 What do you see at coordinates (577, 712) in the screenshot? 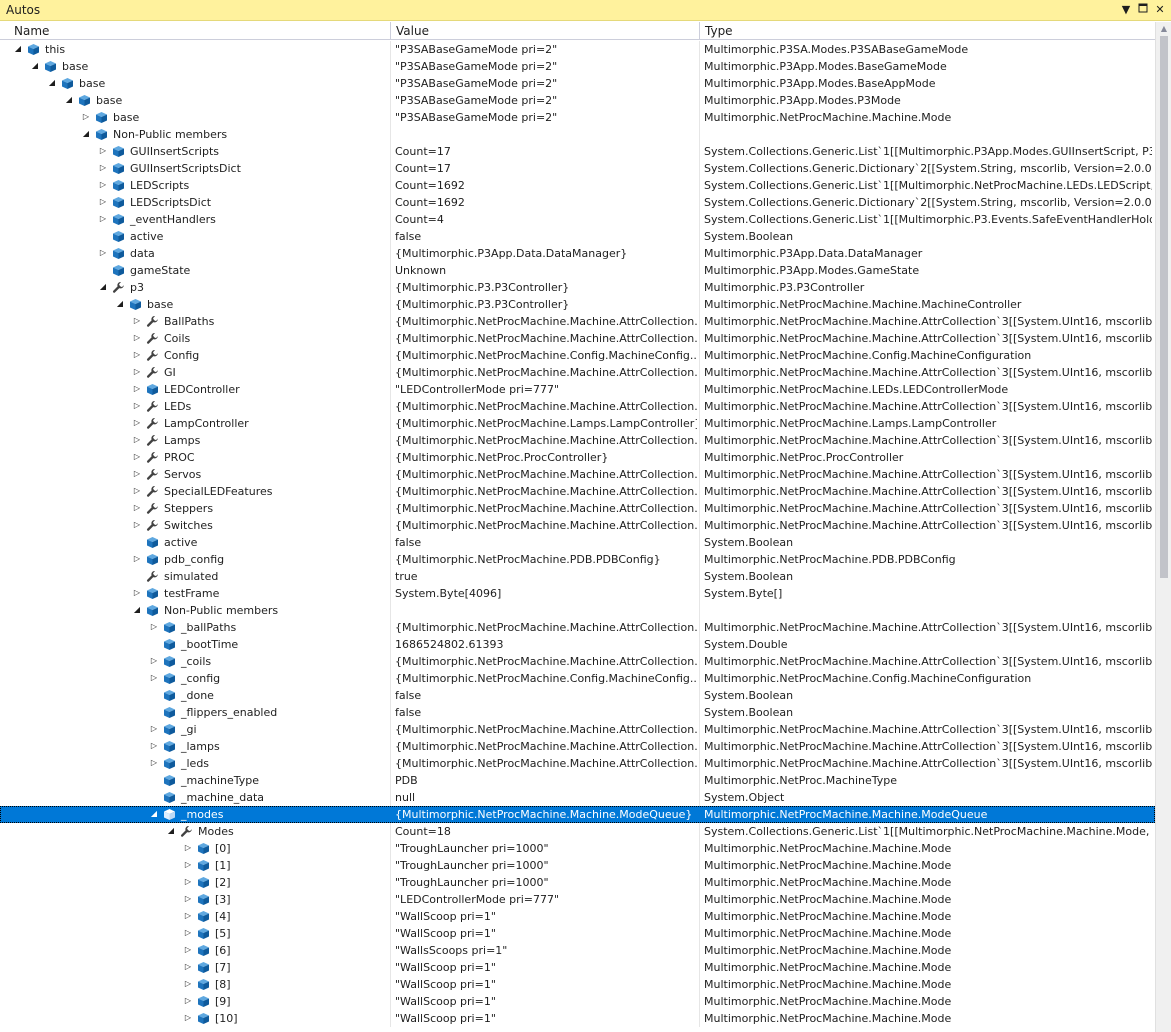
I see `tree-row: _flippers_enabled false System.Boolean` at bounding box center [577, 712].